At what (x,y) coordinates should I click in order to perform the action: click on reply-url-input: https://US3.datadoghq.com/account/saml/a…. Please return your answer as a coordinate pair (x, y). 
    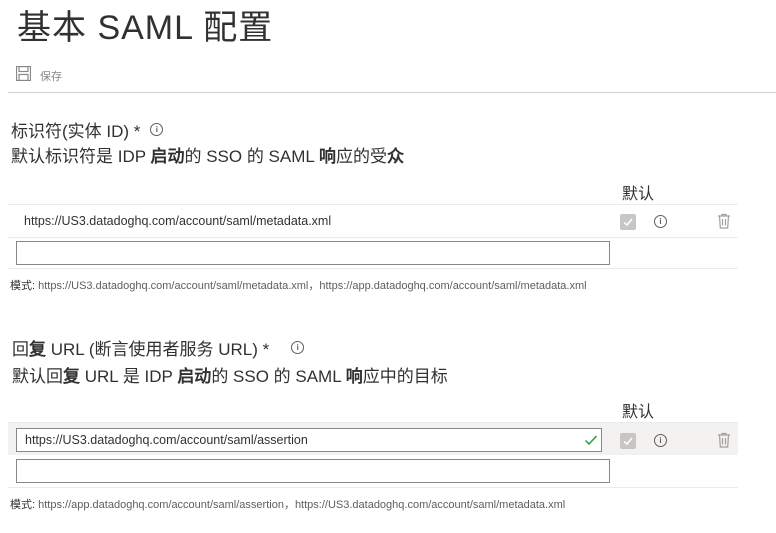
    Looking at the image, I should click on (309, 440).